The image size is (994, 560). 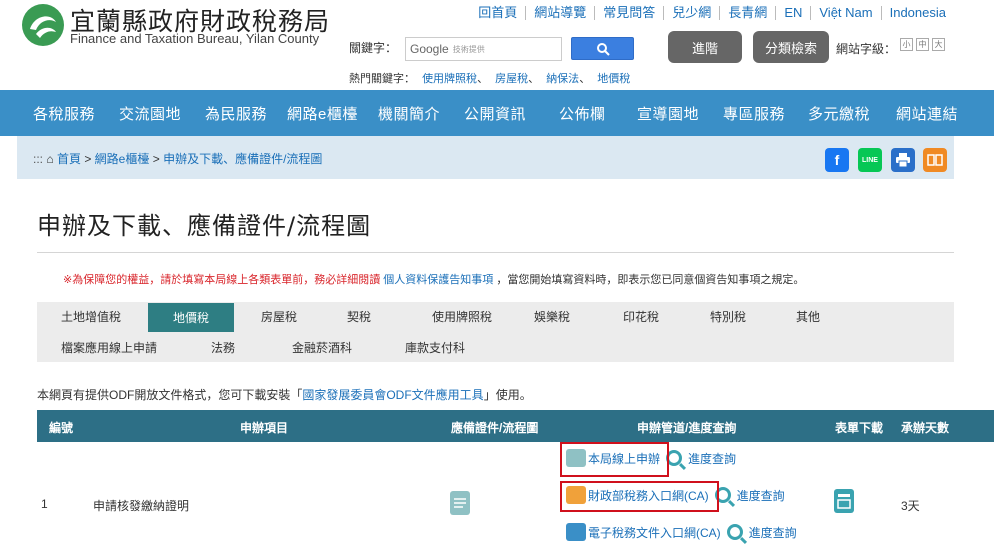 What do you see at coordinates (122, 159) in the screenshot?
I see `breadcrumb-e-counter: 網路e櫃檯` at bounding box center [122, 159].